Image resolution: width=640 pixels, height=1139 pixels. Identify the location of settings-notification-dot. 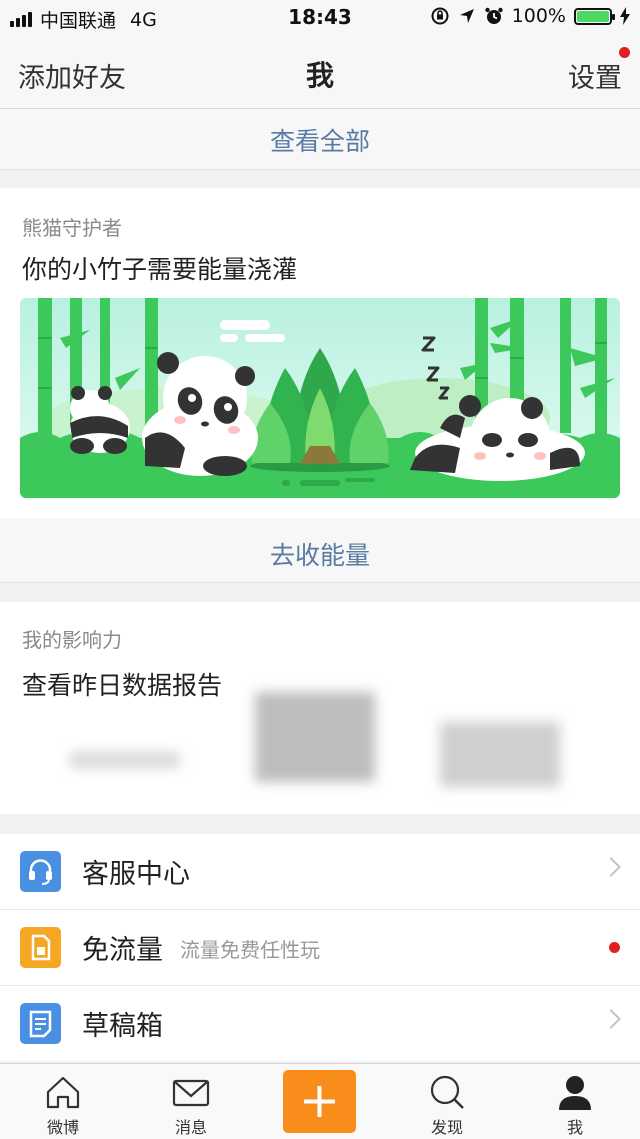
(624, 52).